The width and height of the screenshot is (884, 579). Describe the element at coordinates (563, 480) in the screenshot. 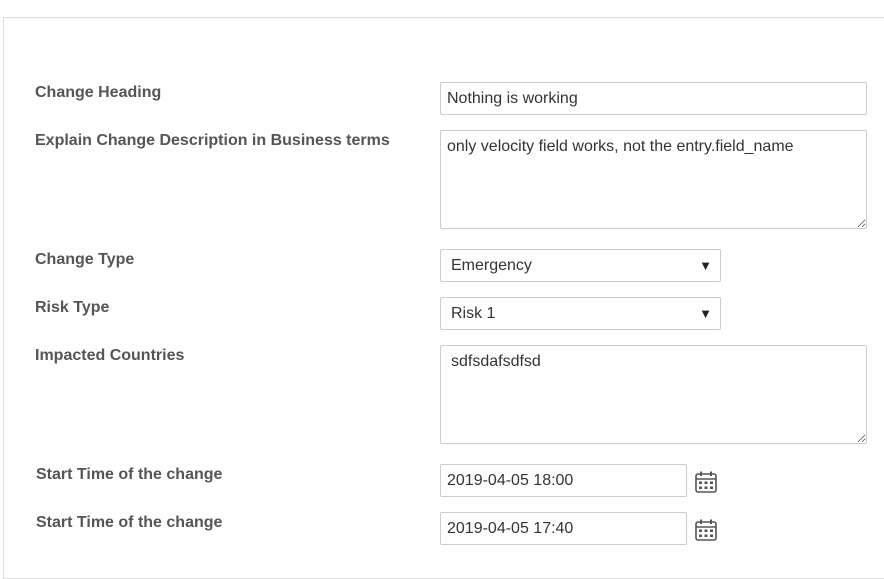

I see `start-time-input` at that location.